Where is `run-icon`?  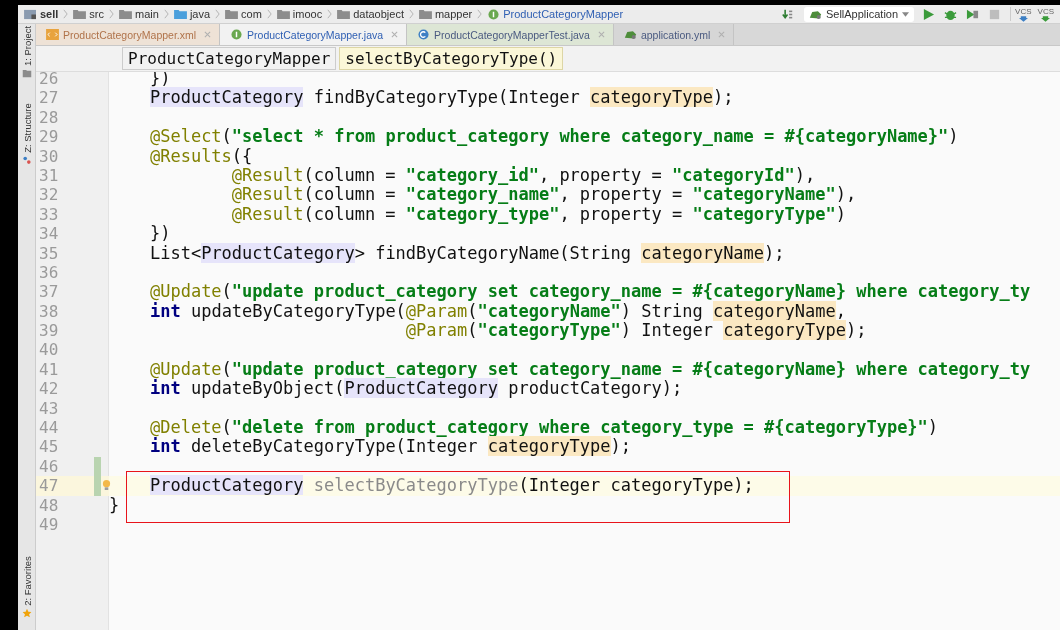 run-icon is located at coordinates (929, 14).